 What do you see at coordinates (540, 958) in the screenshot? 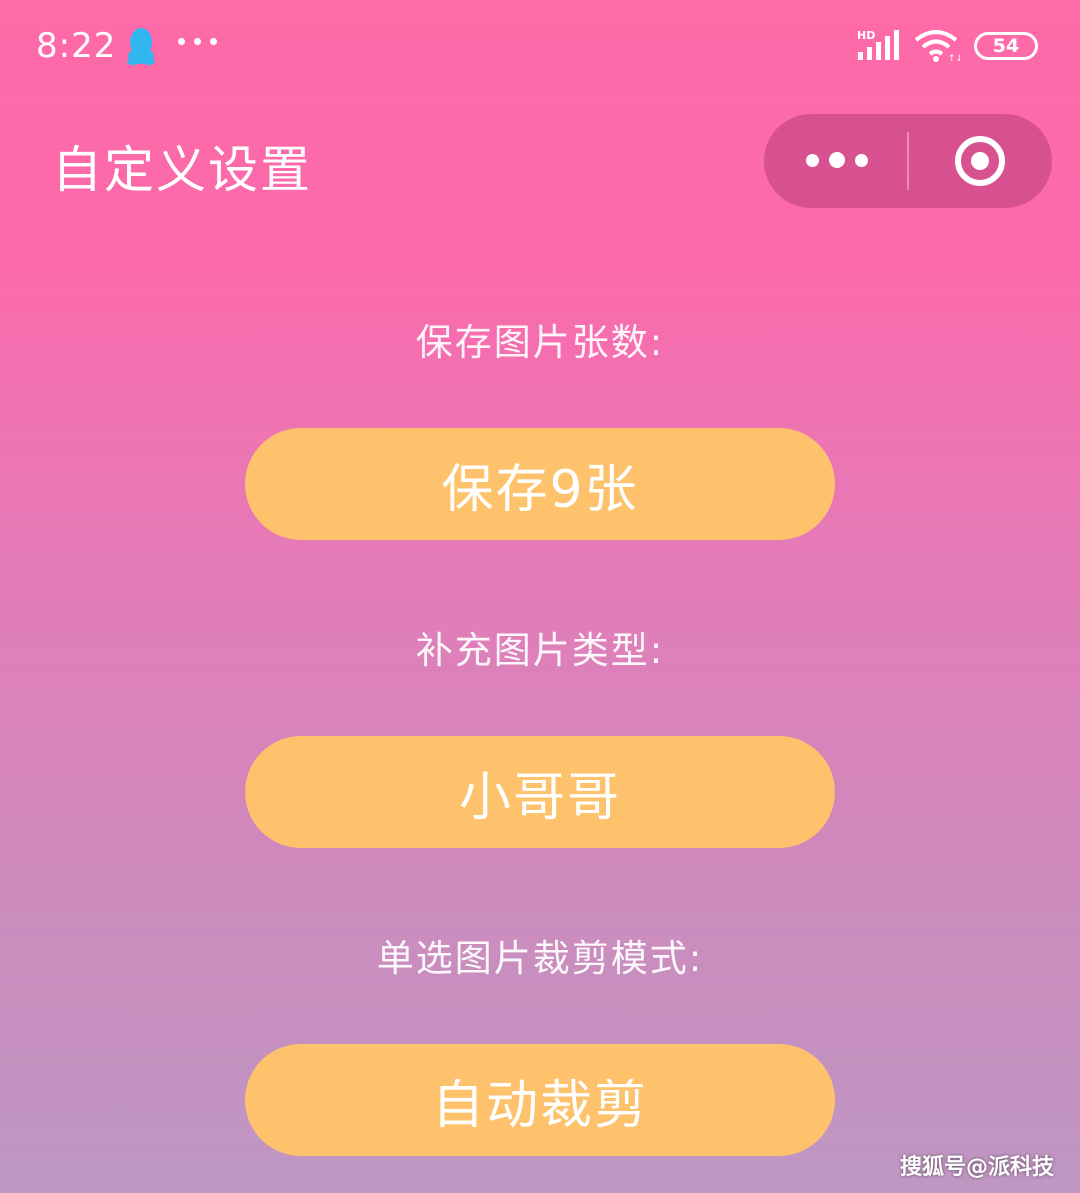
I see `crop-mode-label: 单选图片裁剪模式:` at bounding box center [540, 958].